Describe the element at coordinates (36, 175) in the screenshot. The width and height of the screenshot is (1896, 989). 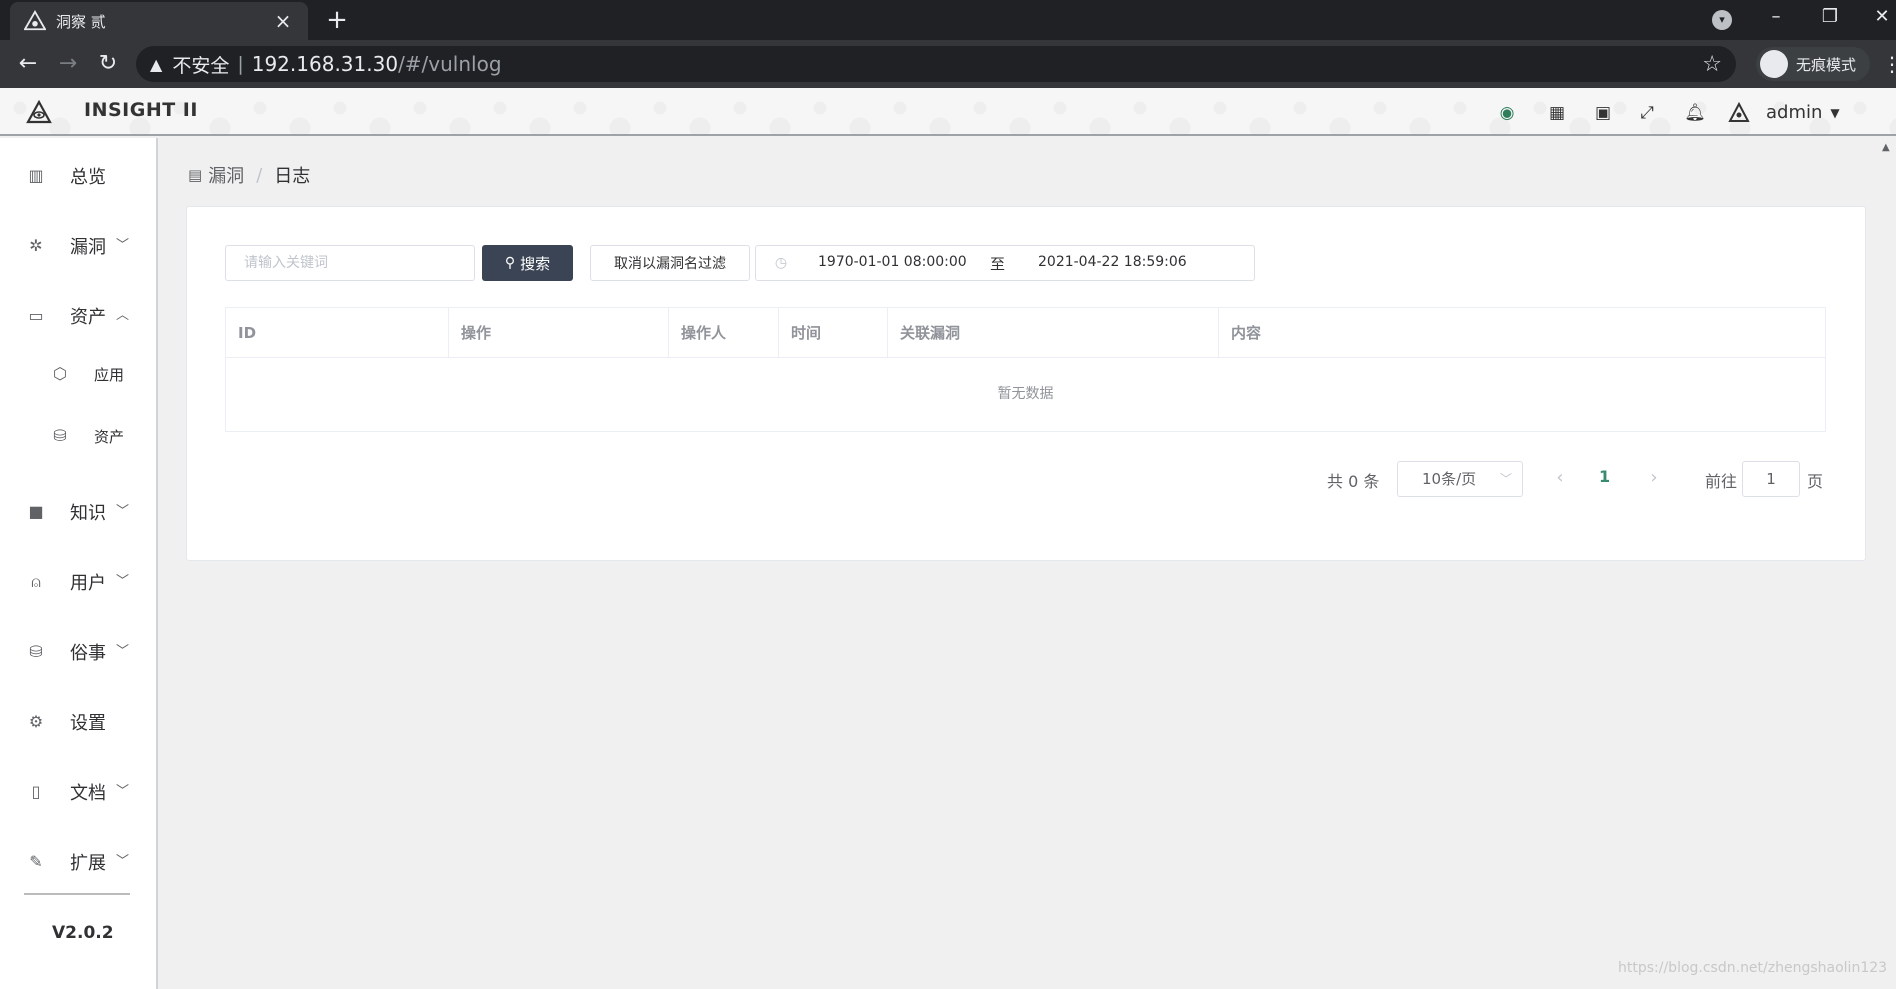
I see `bar-chart-icon: ▥` at that location.